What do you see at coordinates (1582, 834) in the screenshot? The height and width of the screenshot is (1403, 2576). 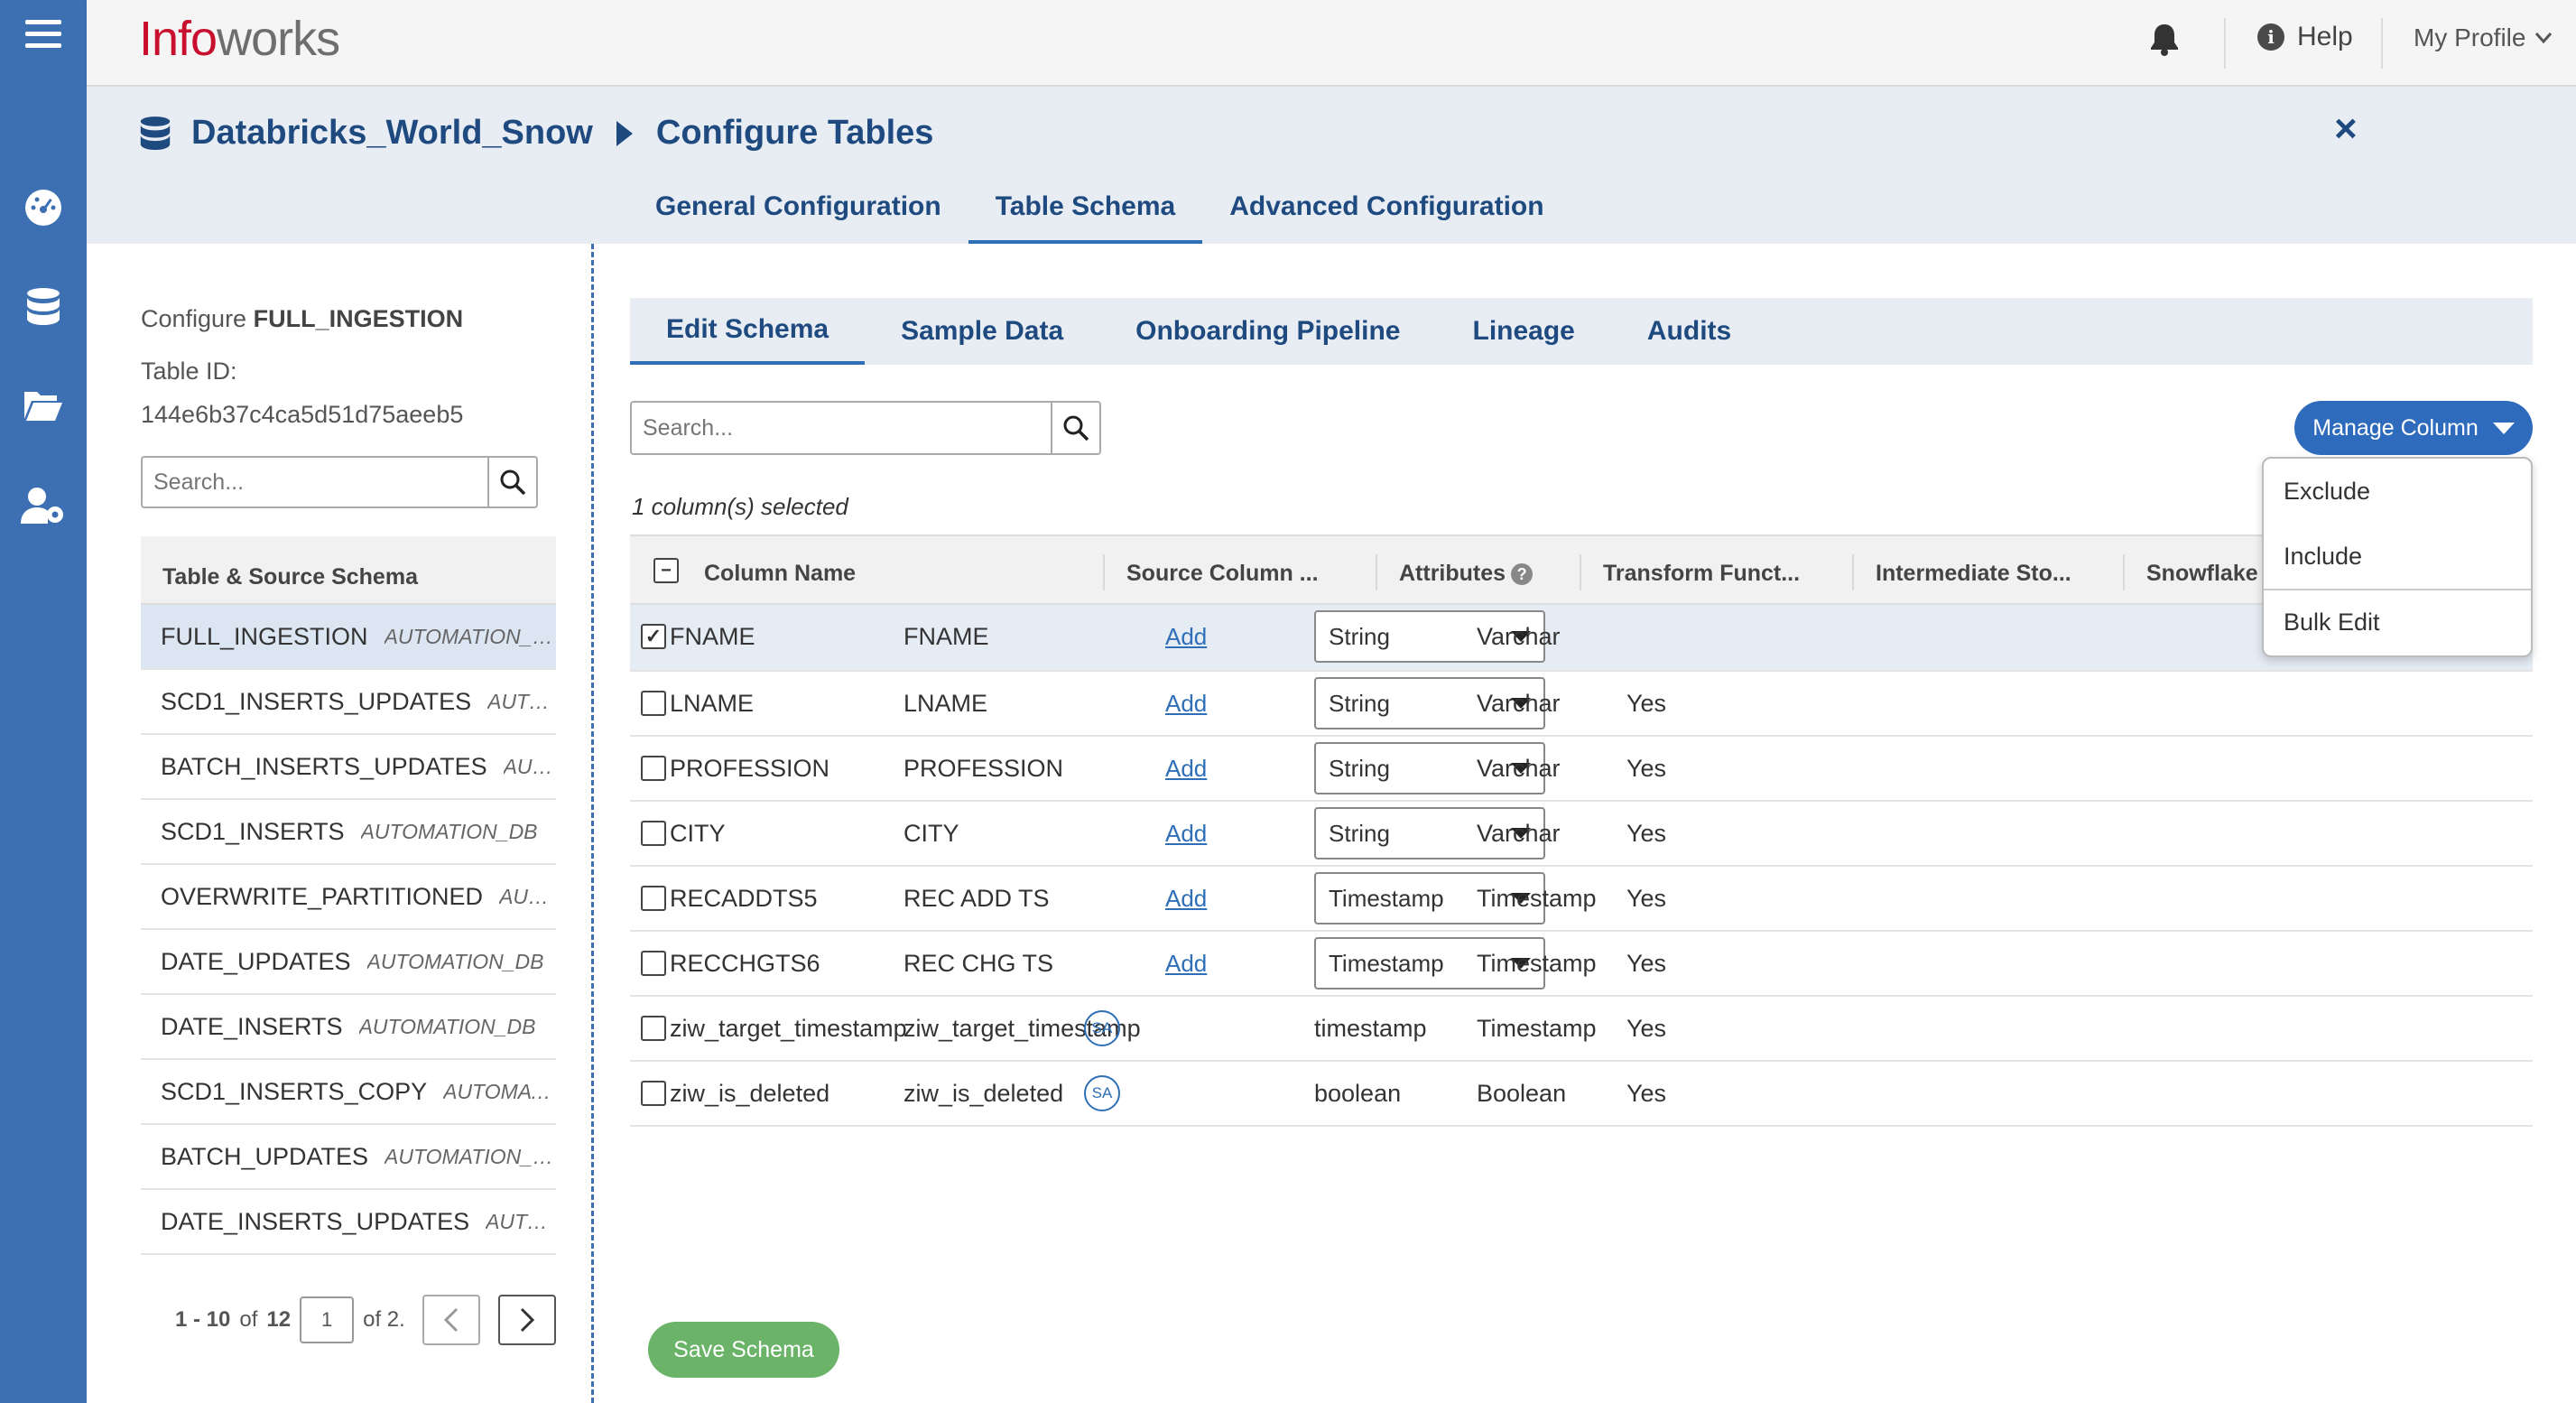 I see `table-row: CITY CITY Add String Varchar Yes` at bounding box center [1582, 834].